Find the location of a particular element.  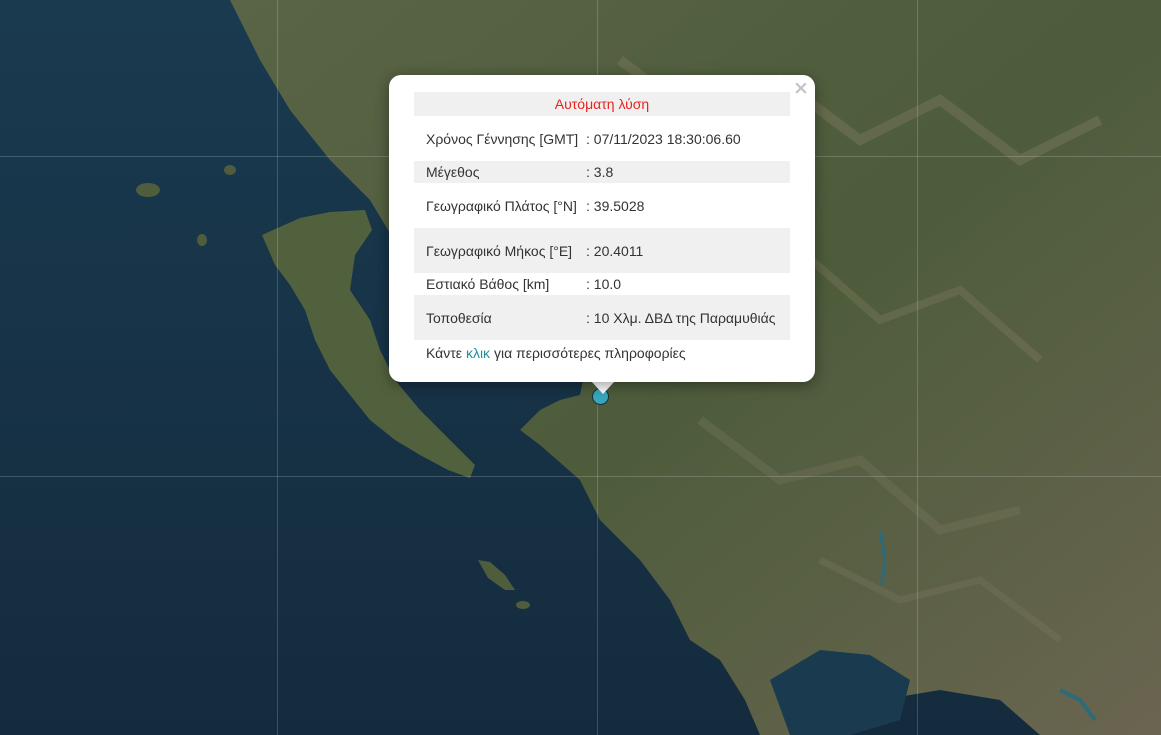

row-value: : 10 Χλμ. ΔΒΔ της Παραμυθιάς is located at coordinates (681, 317).